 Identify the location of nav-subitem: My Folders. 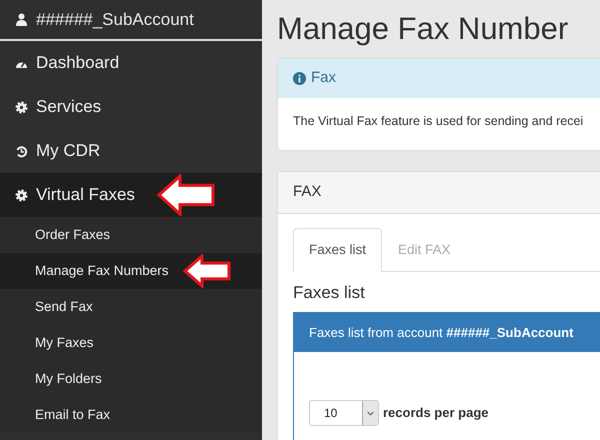
(131, 379).